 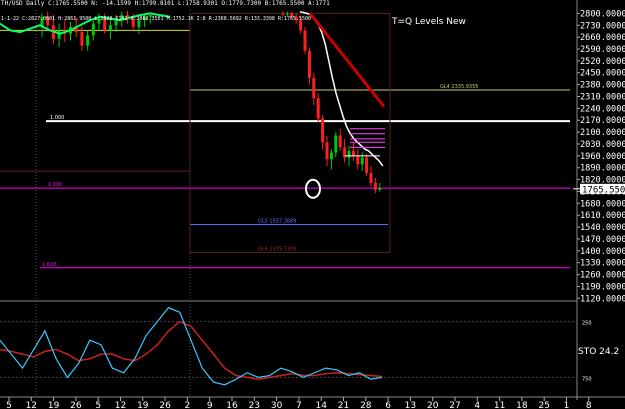 What do you see at coordinates (410, 405) in the screenshot?
I see `x-tick-label: 13` at bounding box center [410, 405].